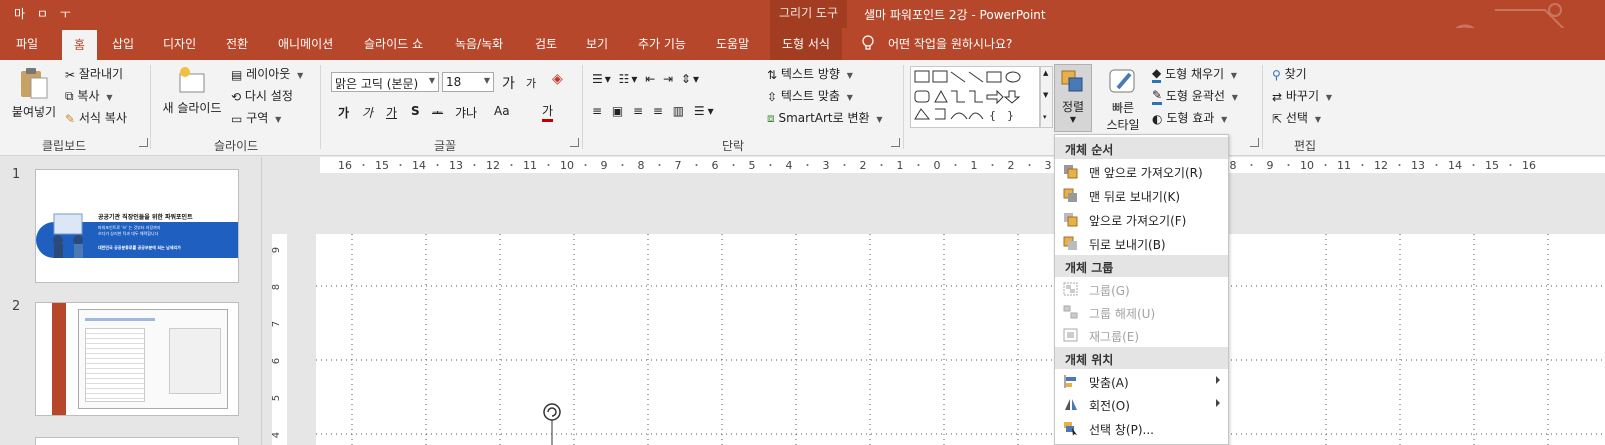 The image size is (1605, 445). What do you see at coordinates (1135, 197) in the screenshot?
I see `send-to-back-label: 맨 뒤로 보내기(K)` at bounding box center [1135, 197].